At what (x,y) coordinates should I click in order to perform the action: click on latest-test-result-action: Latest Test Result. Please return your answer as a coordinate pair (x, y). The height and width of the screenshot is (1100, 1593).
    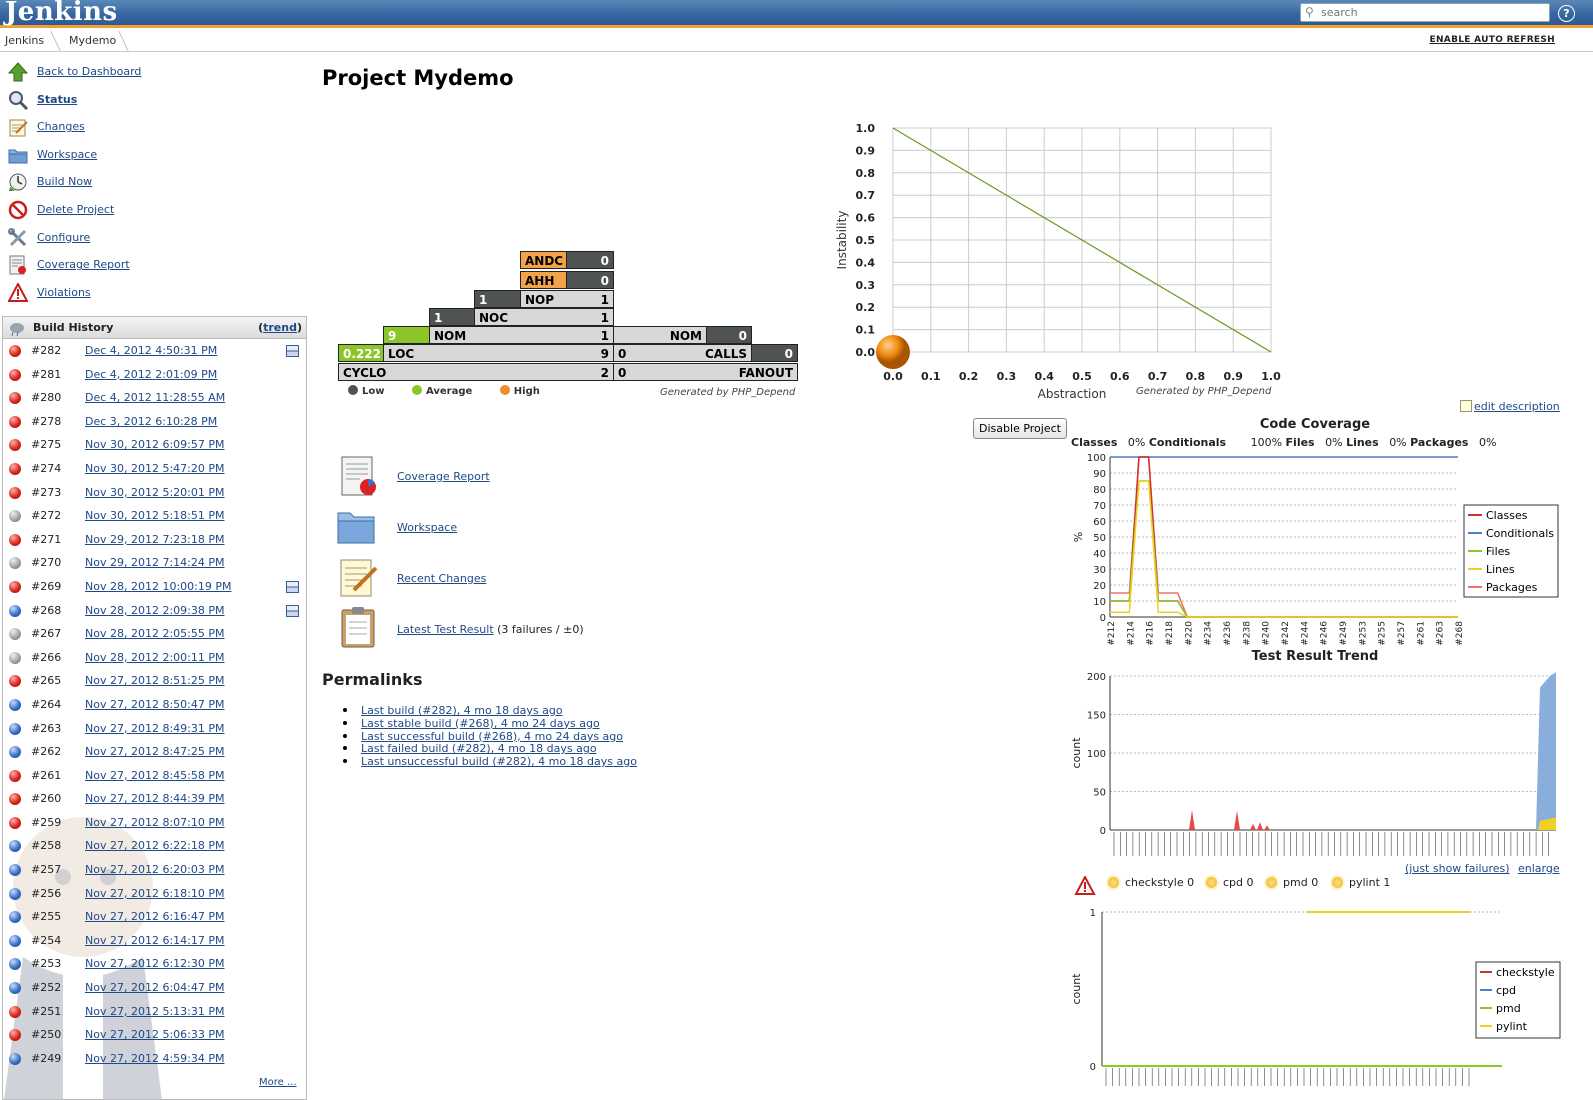
    Looking at the image, I should click on (445, 629).